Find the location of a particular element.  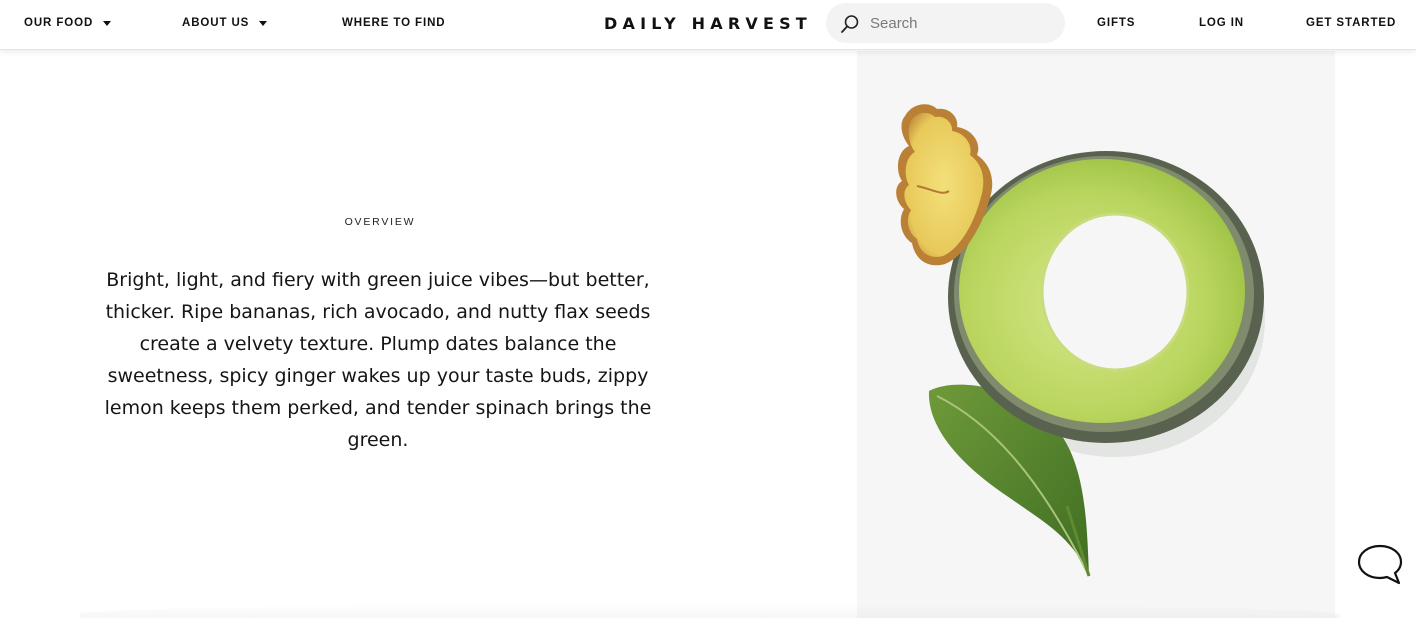

nav-log-in: LOG IN is located at coordinates (1221, 23).